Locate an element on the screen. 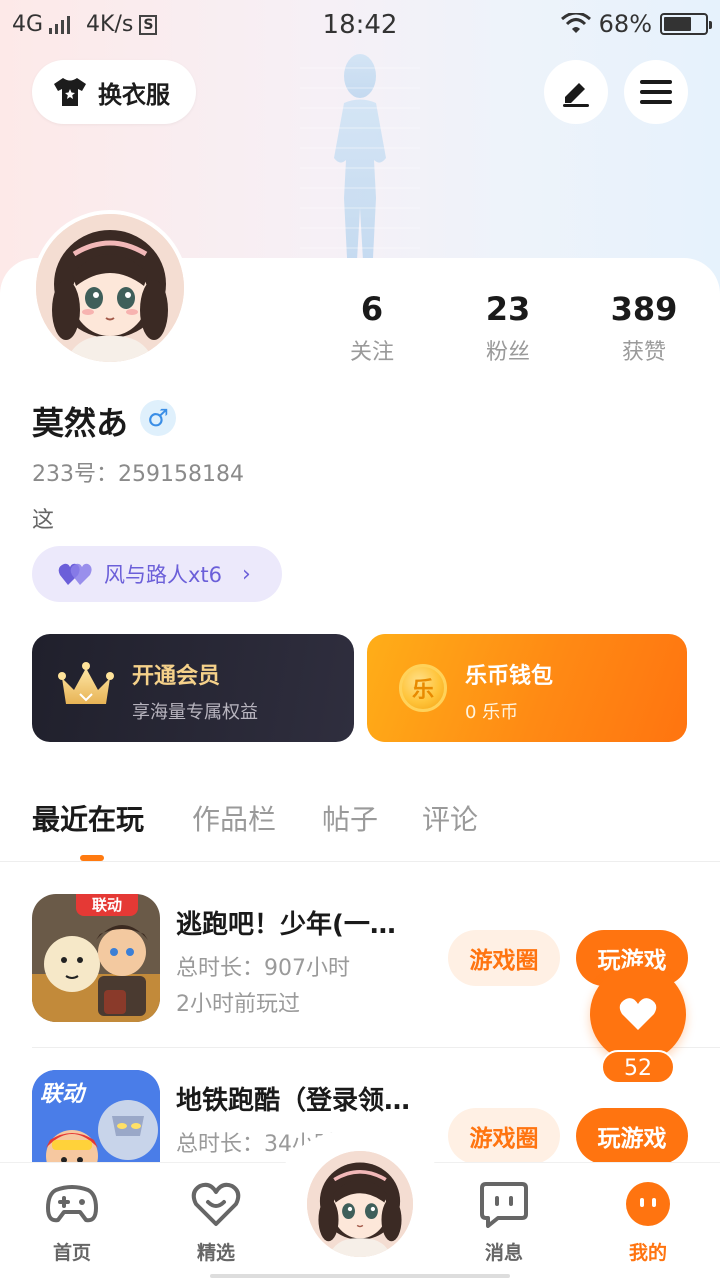 This screenshot has width=720, height=1280. nav-profile-label: 我的 is located at coordinates (647, 1253).